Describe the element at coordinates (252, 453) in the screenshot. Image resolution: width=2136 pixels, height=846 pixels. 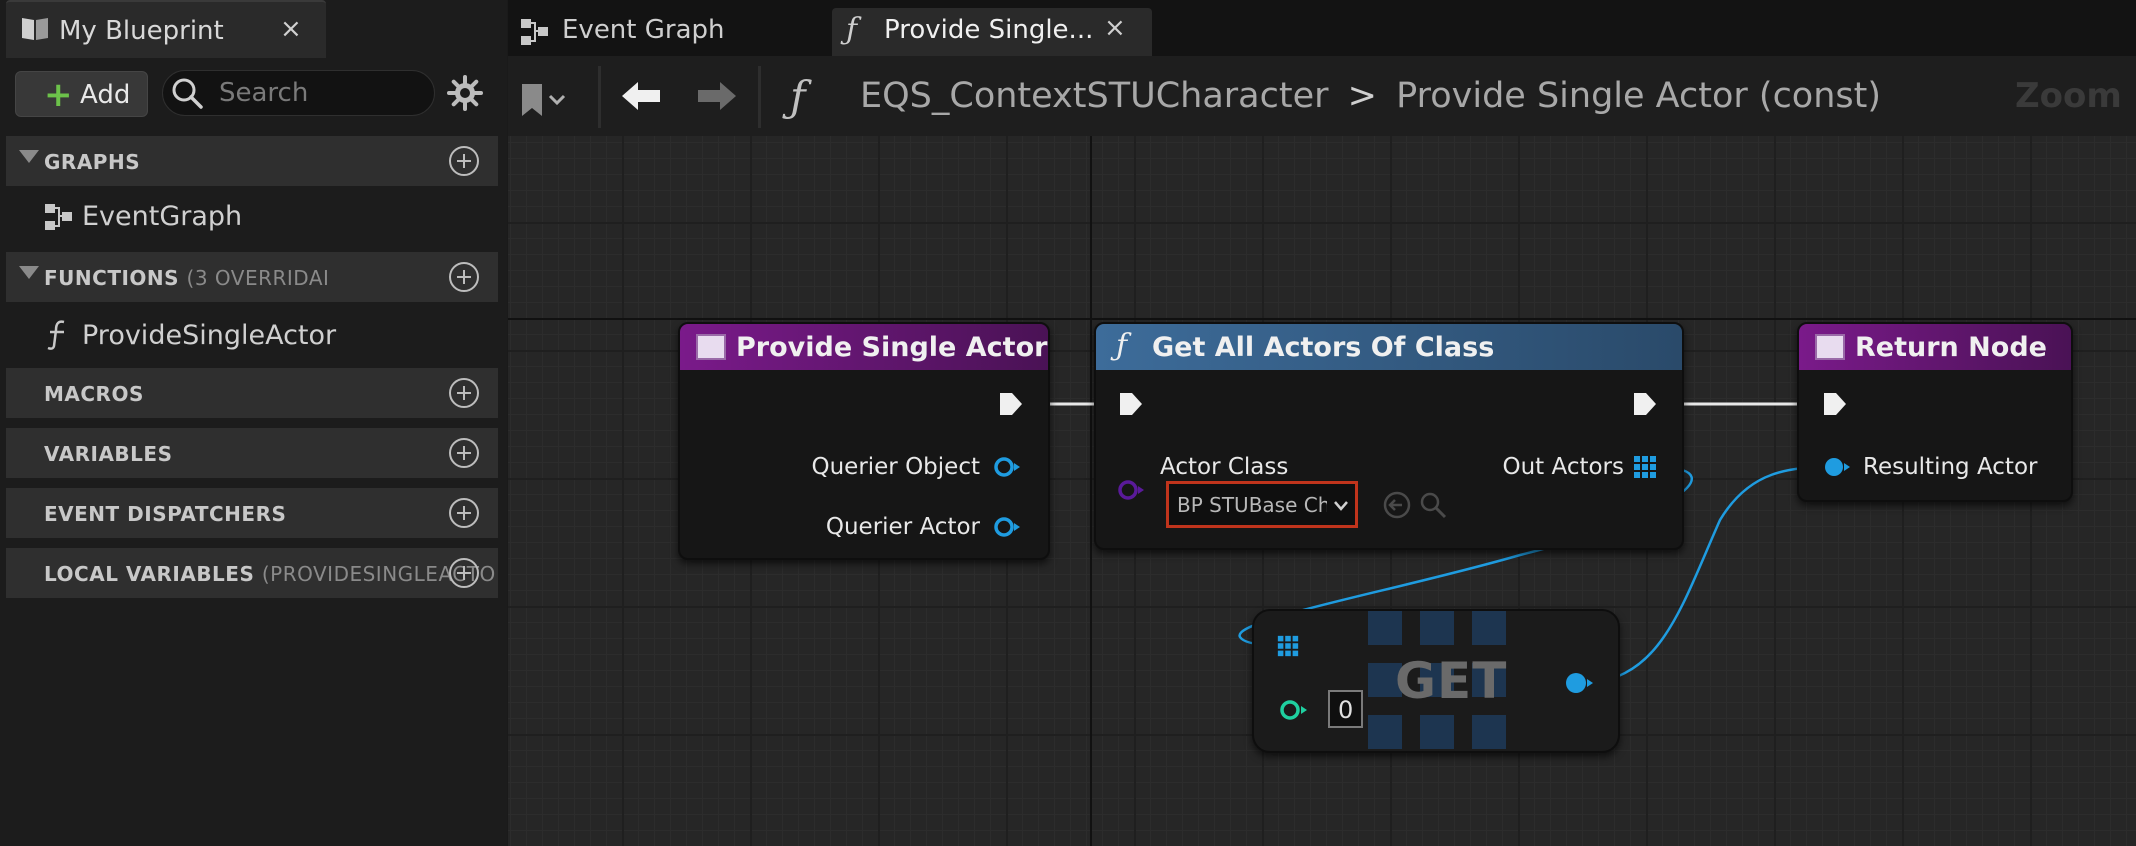
I see `category-variables: VARIABLES` at that location.